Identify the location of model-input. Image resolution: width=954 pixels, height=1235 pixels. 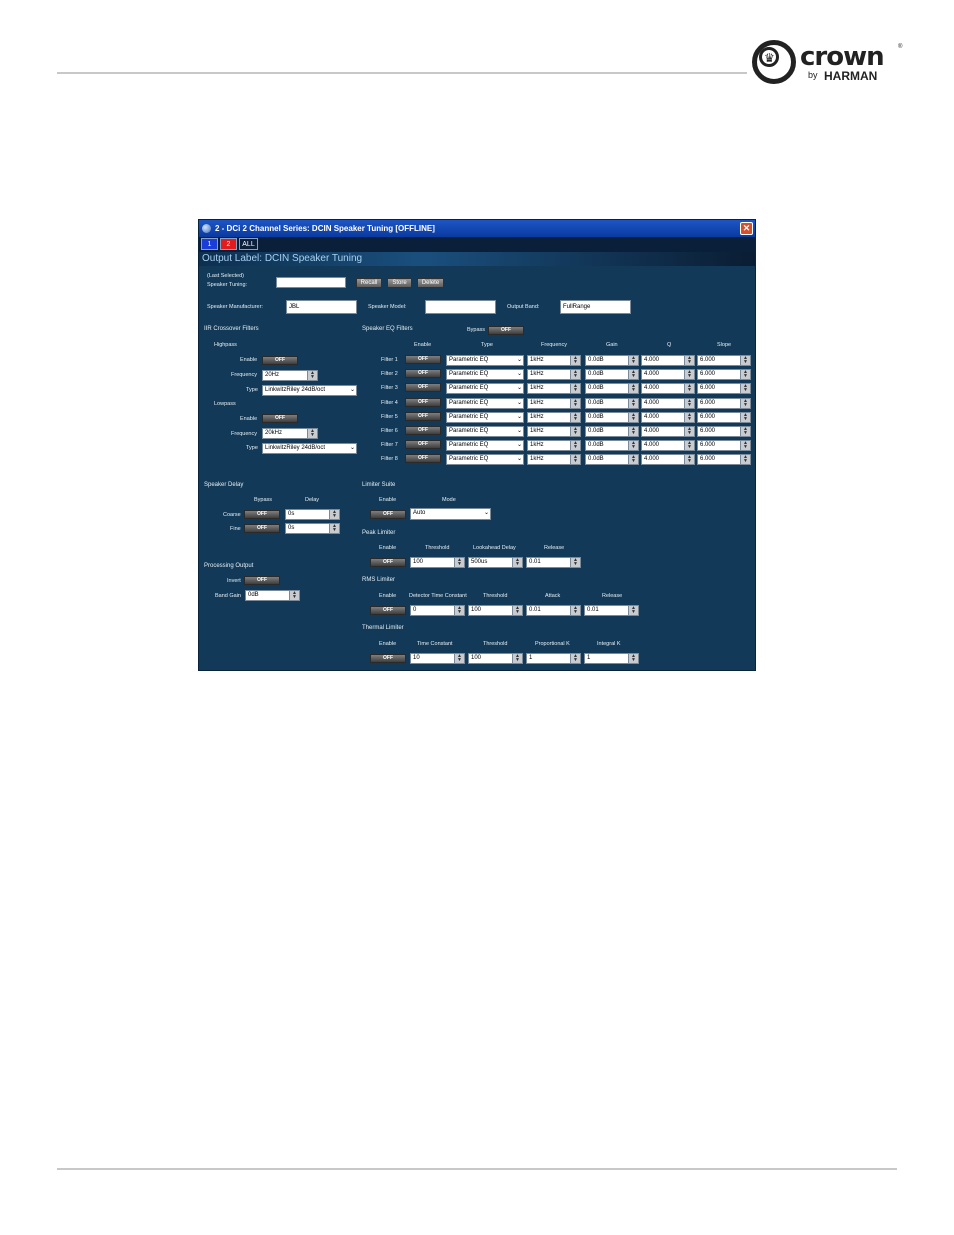
(460, 307).